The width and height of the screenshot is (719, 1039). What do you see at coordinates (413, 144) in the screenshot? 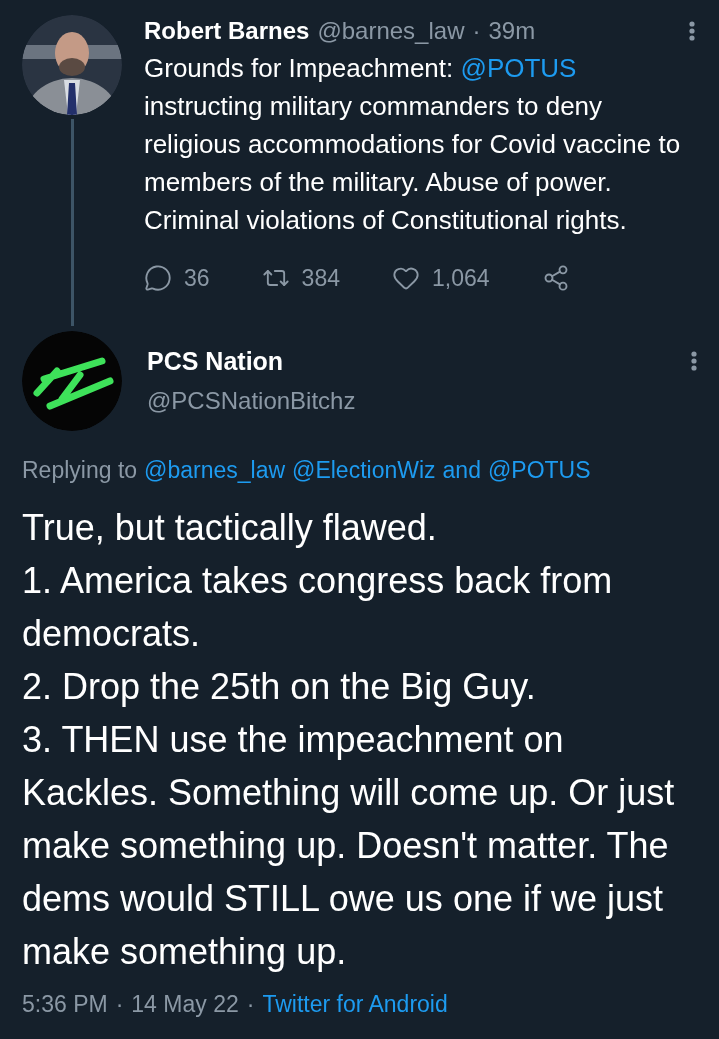
I see `tweet-text: Grounds for Impeachment: @POTUS instructing military commanders to deny religious accommodations for Covid vaccine to members of the military. Abuse of power. Criminal violations of Constitutional rights.` at bounding box center [413, 144].